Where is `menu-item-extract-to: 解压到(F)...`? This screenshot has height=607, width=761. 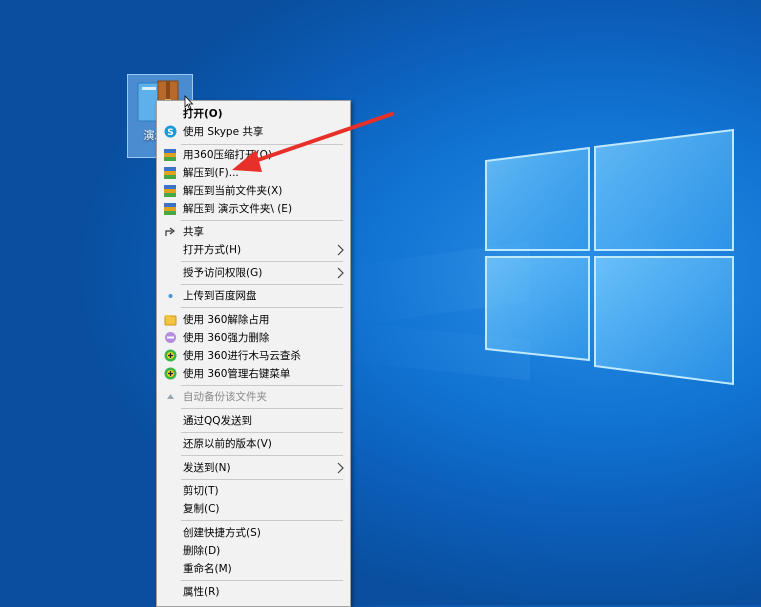 menu-item-extract-to: 解压到(F)... is located at coordinates (253, 173).